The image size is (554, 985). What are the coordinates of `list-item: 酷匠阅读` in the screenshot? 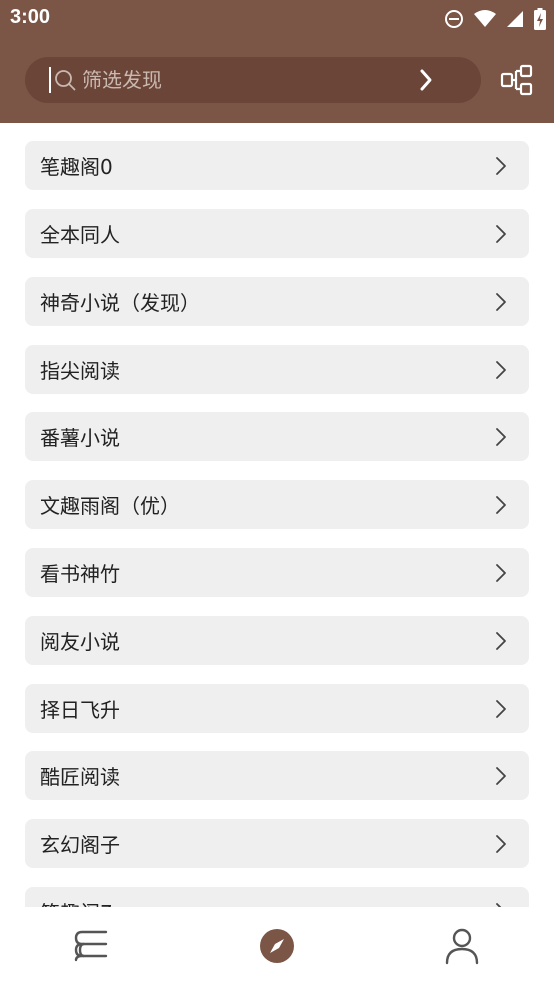 It's located at (277, 775).